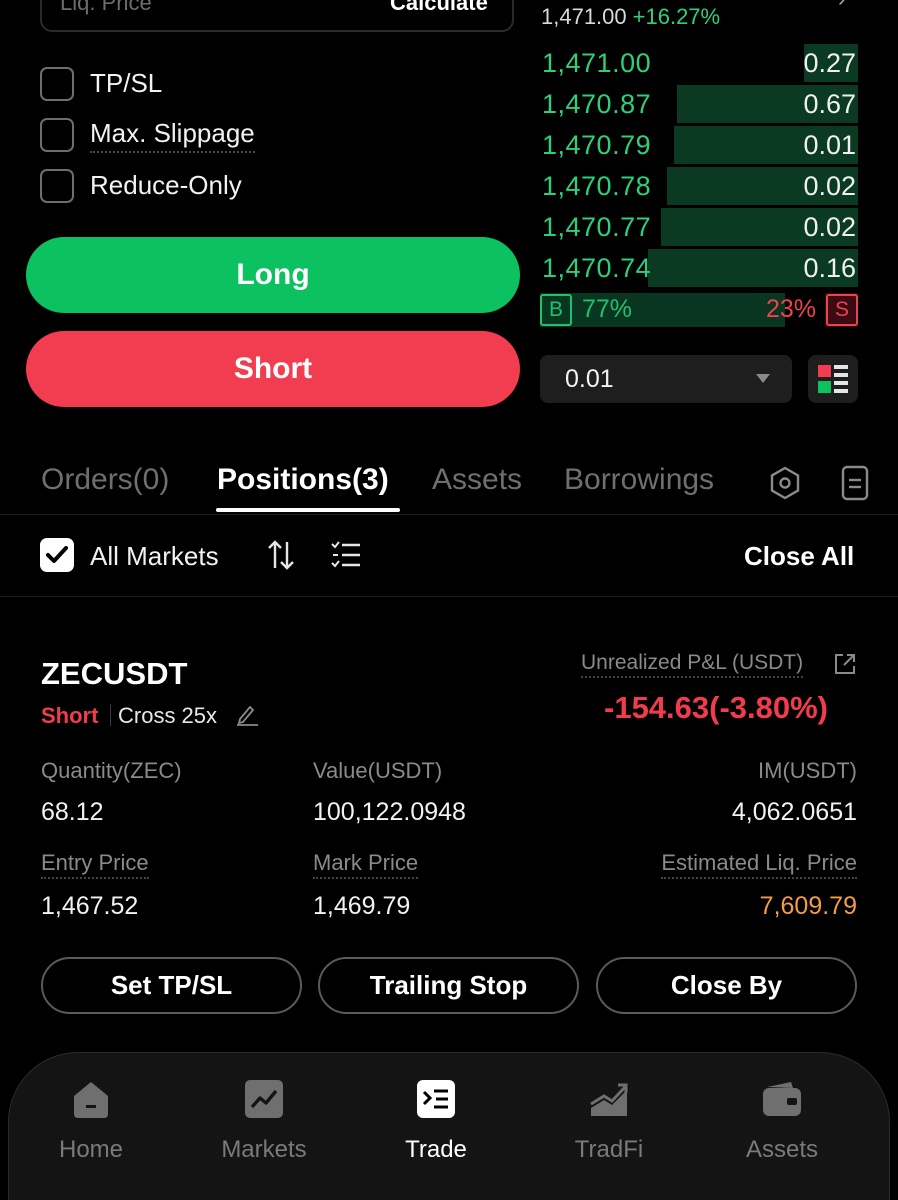 The width and height of the screenshot is (898, 1200). What do you see at coordinates (676, 16) in the screenshot?
I see `price-change: +16.27%` at bounding box center [676, 16].